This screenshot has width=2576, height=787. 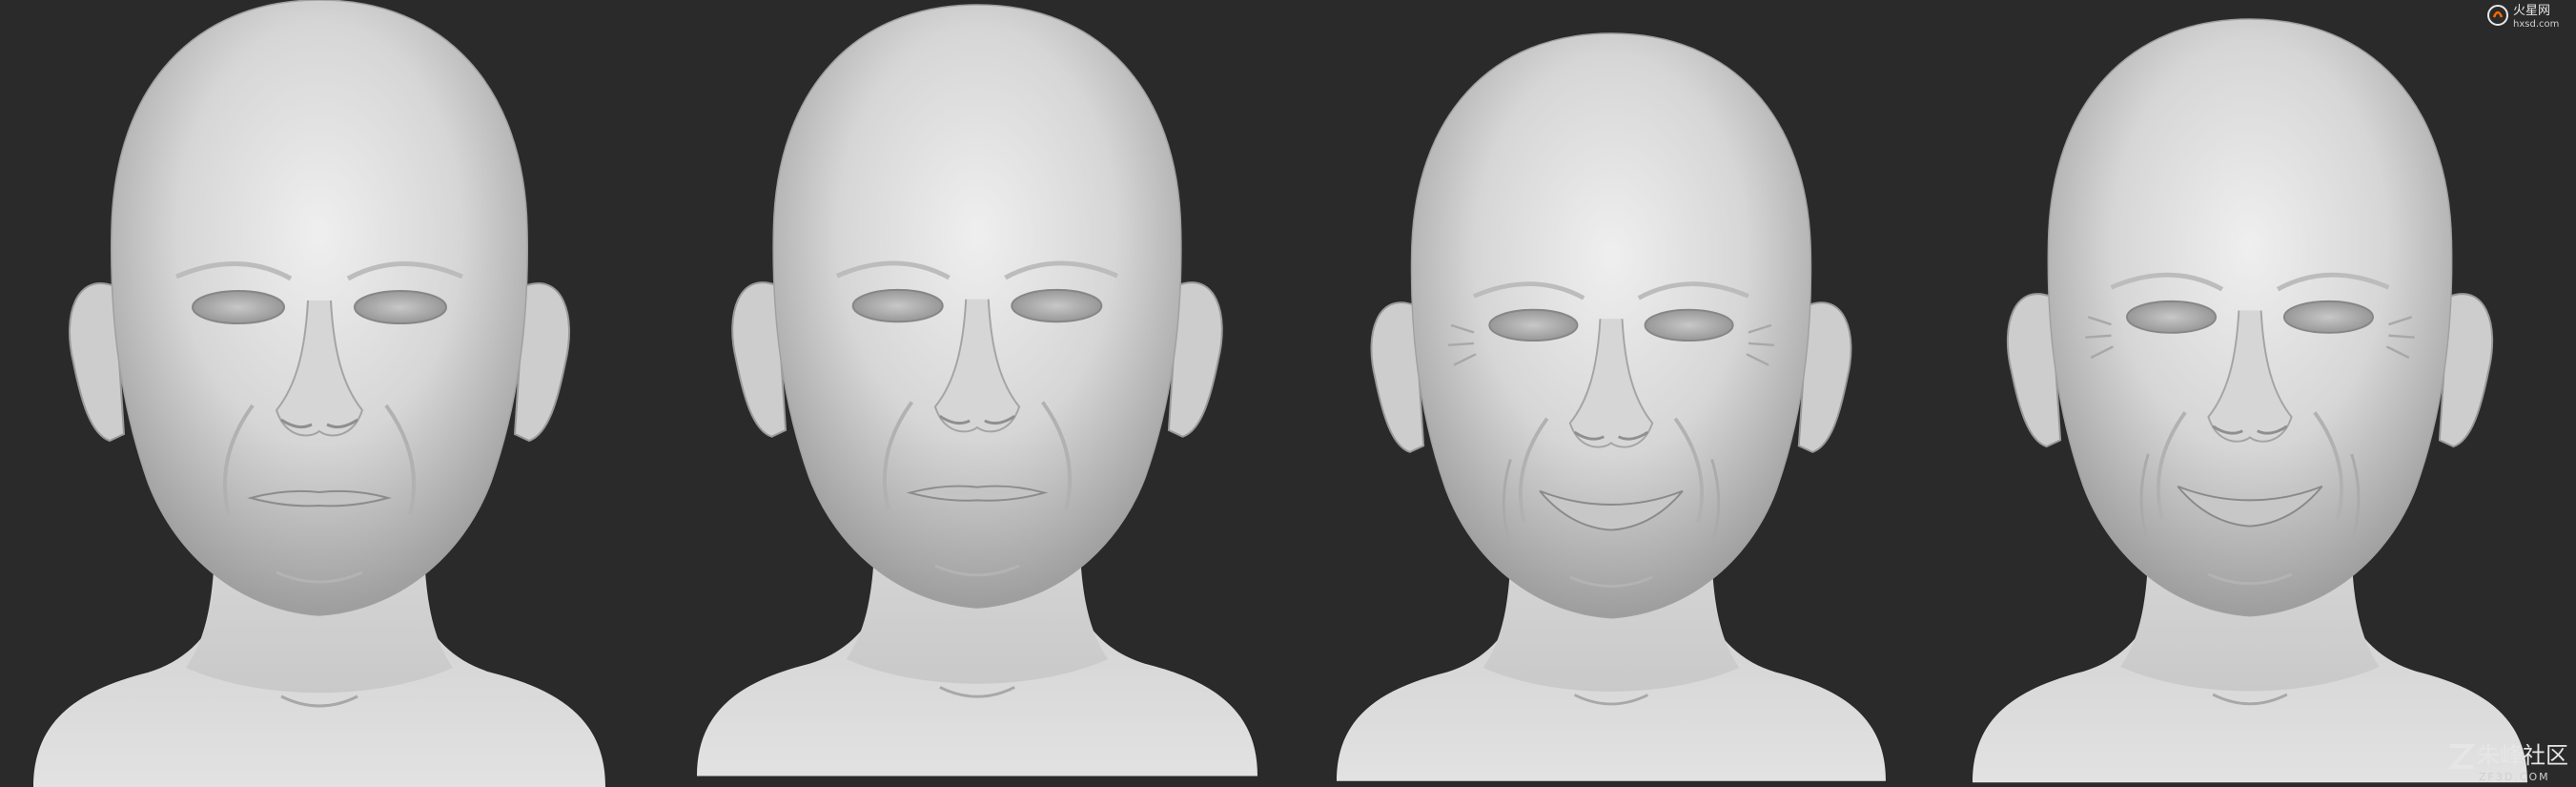 What do you see at coordinates (2536, 24) in the screenshot?
I see `hxsd-domain: hxsd.com` at bounding box center [2536, 24].